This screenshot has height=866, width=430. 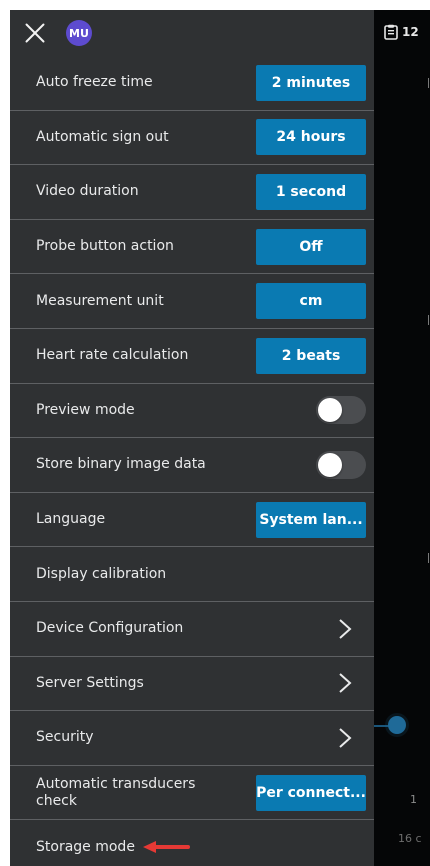 I want to click on depth-slider-handle, so click(x=397, y=725).